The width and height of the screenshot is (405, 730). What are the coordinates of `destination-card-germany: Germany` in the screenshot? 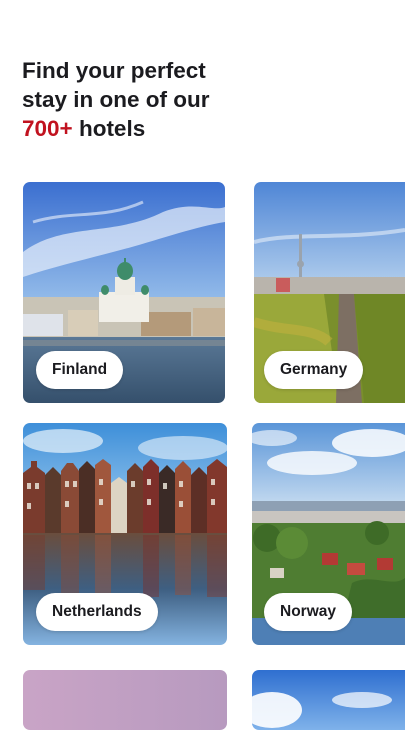 It's located at (329, 292).